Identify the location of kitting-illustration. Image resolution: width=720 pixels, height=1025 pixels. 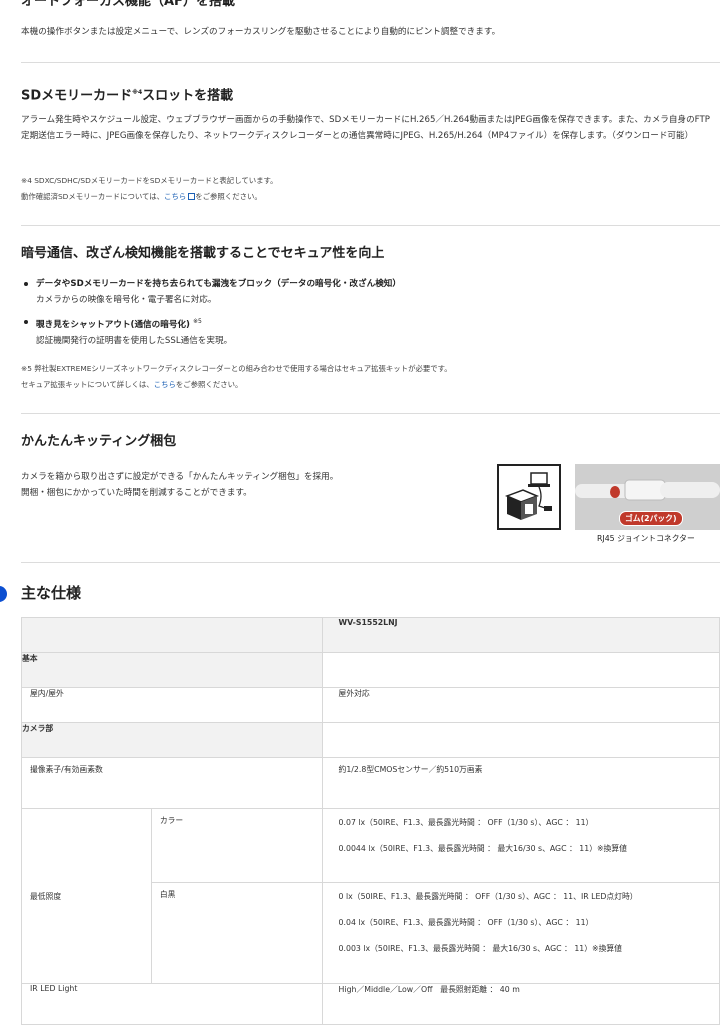
(529, 497).